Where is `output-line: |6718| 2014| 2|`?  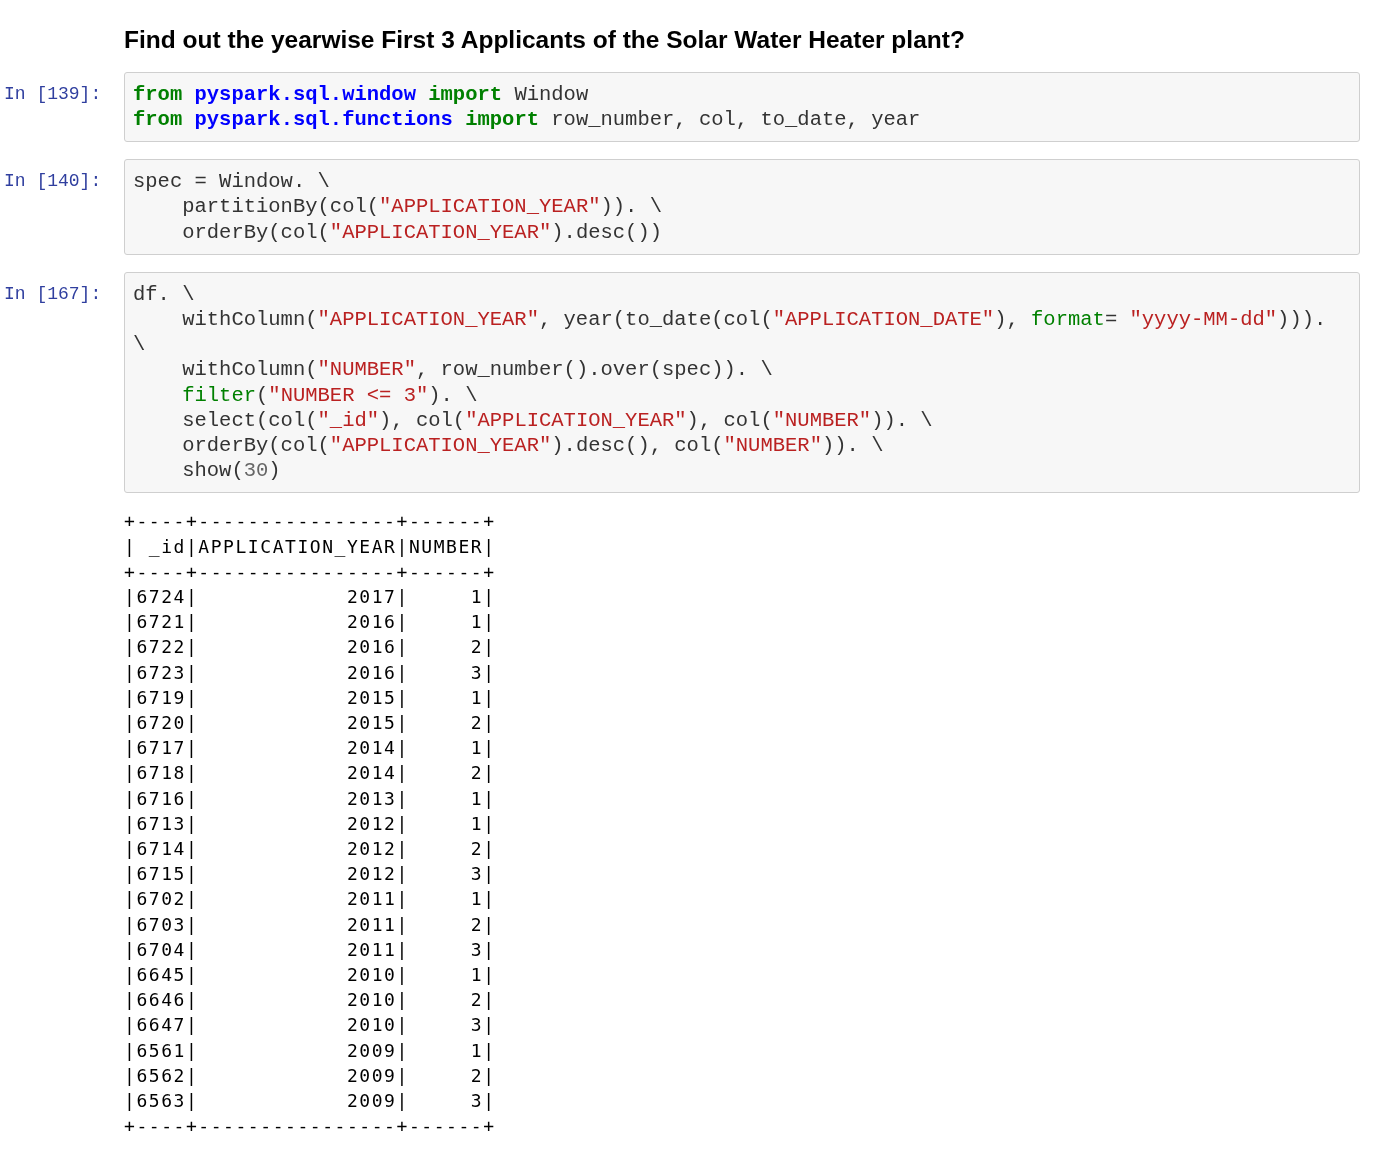 output-line: |6718| 2014| 2| is located at coordinates (310, 773).